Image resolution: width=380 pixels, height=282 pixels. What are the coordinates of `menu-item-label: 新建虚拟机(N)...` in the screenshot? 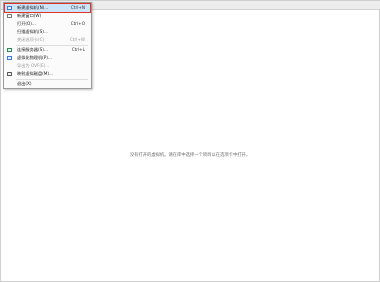 It's located at (33, 7).